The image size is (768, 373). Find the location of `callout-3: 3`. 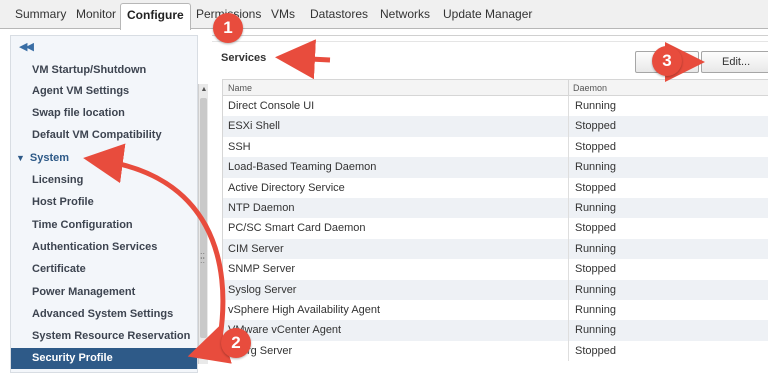

callout-3: 3 is located at coordinates (667, 61).